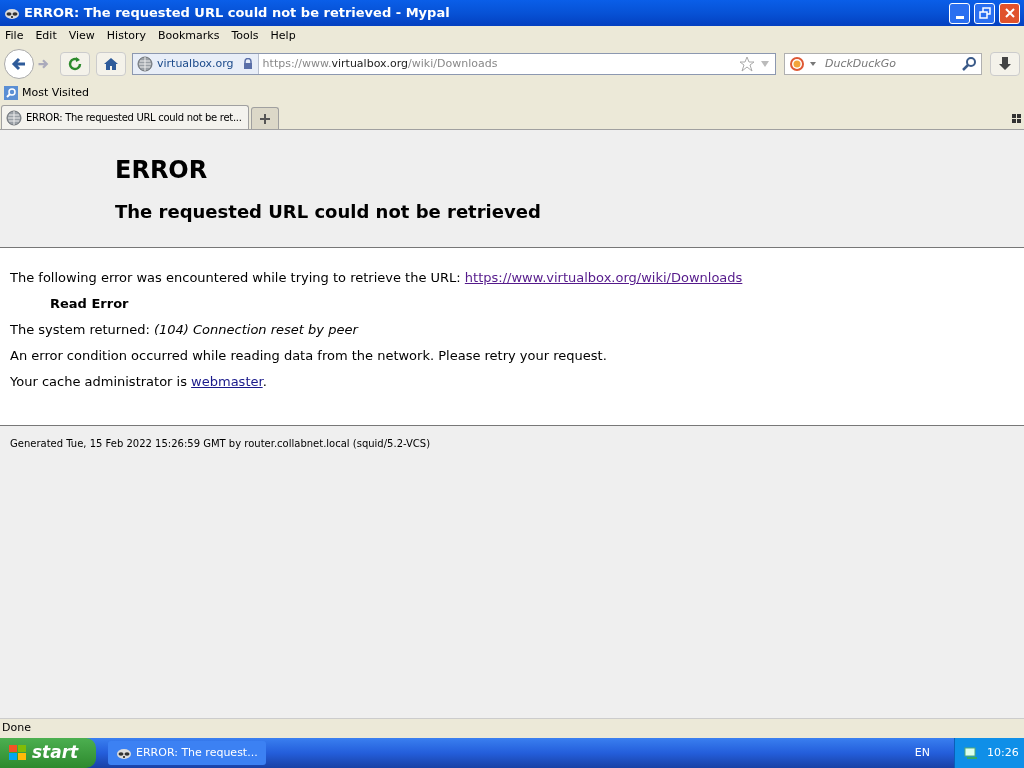  Describe the element at coordinates (46, 36) in the screenshot. I see `menu-item: Edit` at that location.